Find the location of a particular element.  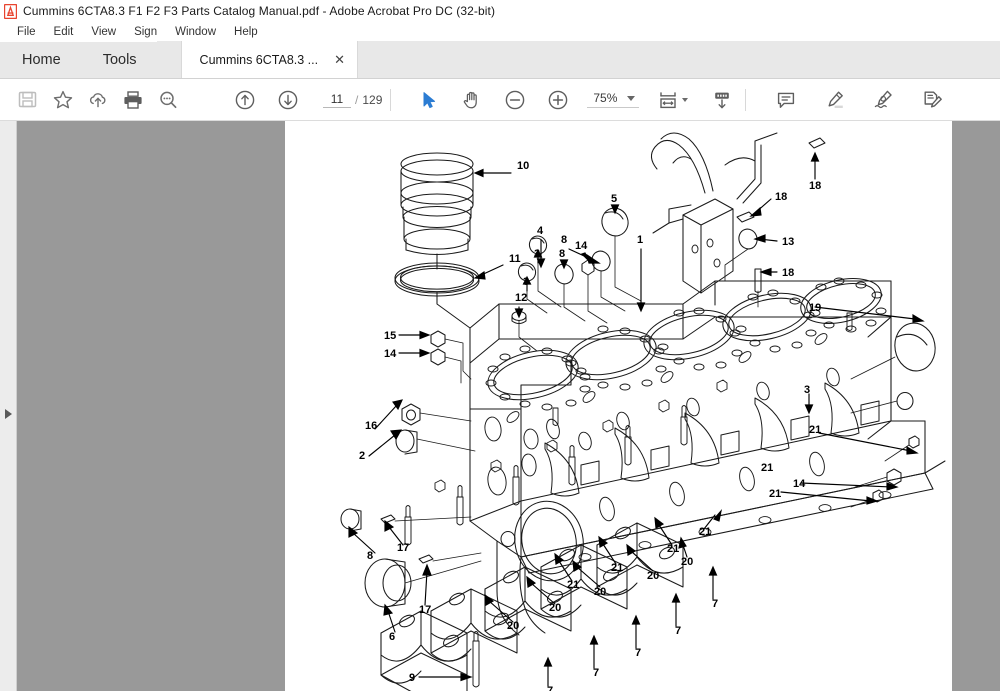

callout-number: 6 is located at coordinates (392, 637).